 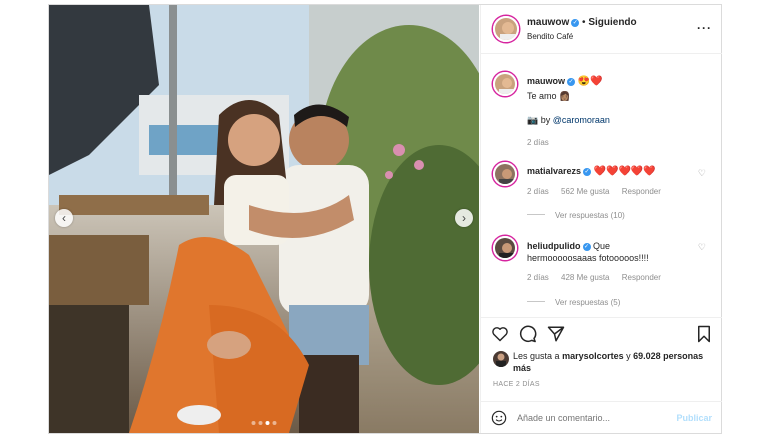 I want to click on likes-user: marysolcortes, so click(x=593, y=356).